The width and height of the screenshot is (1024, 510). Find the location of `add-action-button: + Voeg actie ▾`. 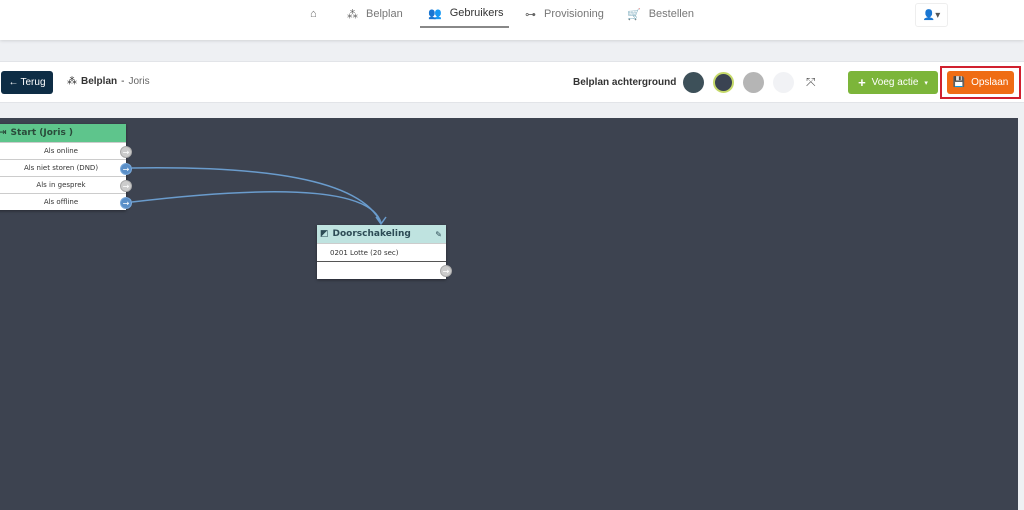

add-action-button: + Voeg actie ▾ is located at coordinates (893, 82).